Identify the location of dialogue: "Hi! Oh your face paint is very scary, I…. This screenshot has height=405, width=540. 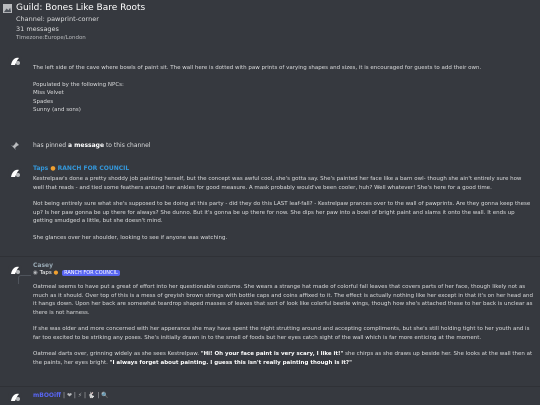
(272, 354).